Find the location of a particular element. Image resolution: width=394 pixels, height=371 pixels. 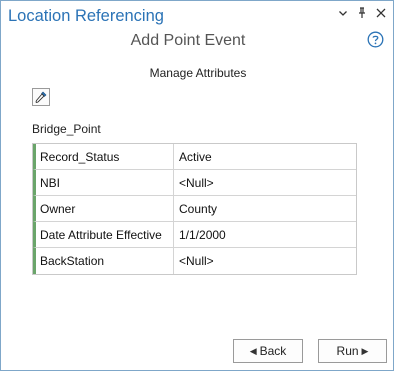

pin-icon is located at coordinates (362, 13).